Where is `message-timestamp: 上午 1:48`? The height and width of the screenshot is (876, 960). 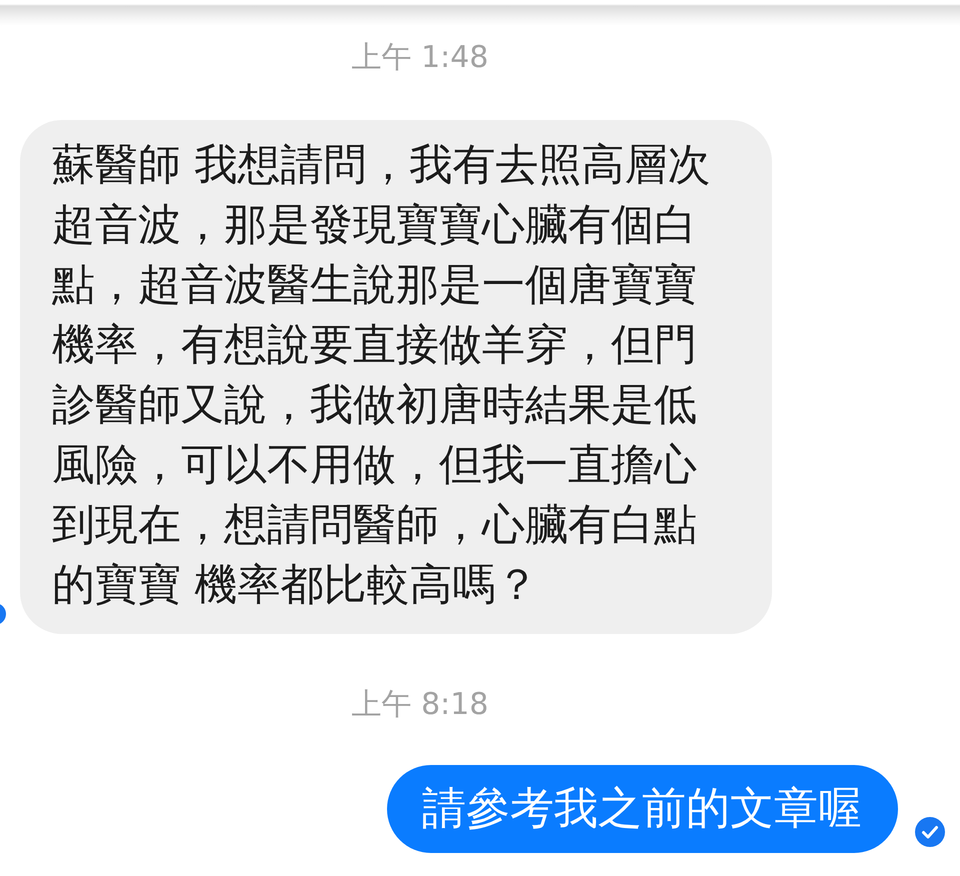
message-timestamp: 上午 1:48 is located at coordinates (420, 58).